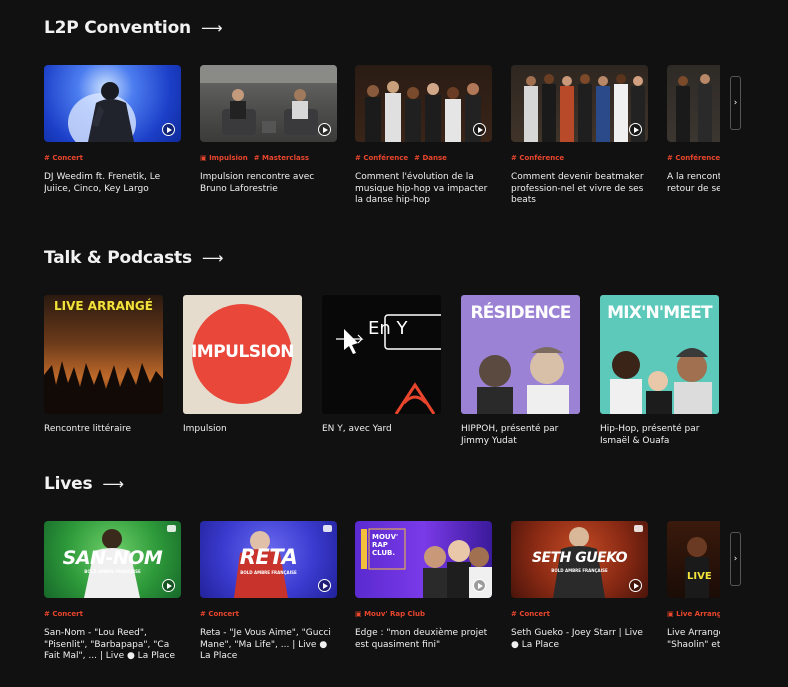 The height and width of the screenshot is (687, 788). What do you see at coordinates (520, 313) in the screenshot?
I see `cover-text: RÉSIDENCE` at bounding box center [520, 313].